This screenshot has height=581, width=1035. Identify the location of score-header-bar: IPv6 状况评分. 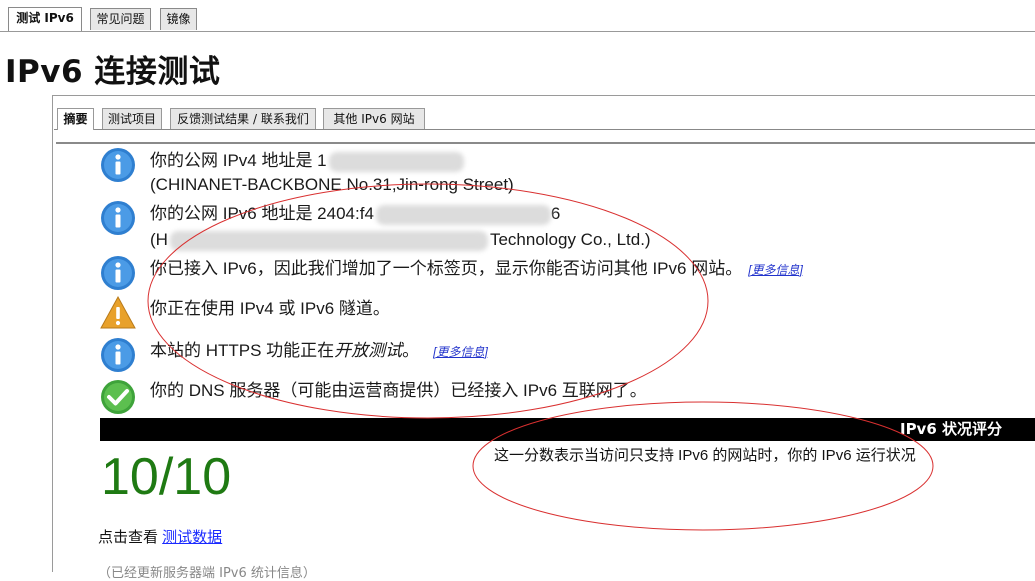
(567, 429).